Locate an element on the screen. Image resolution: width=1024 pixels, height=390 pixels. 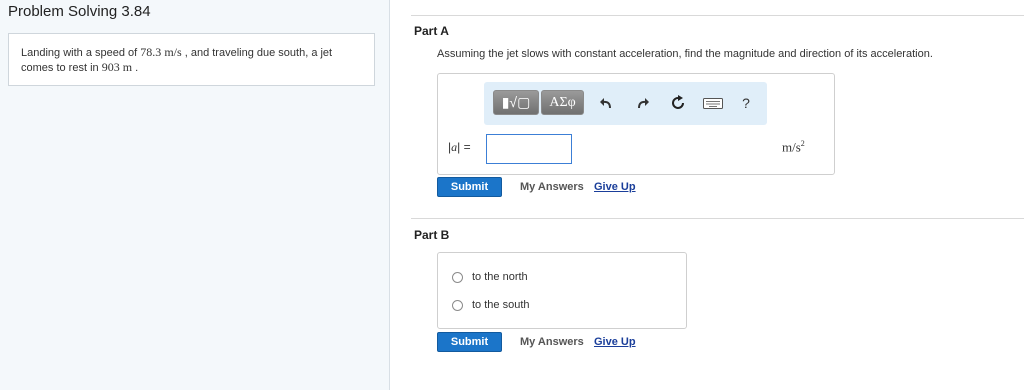
radio-north is located at coordinates (457, 277).